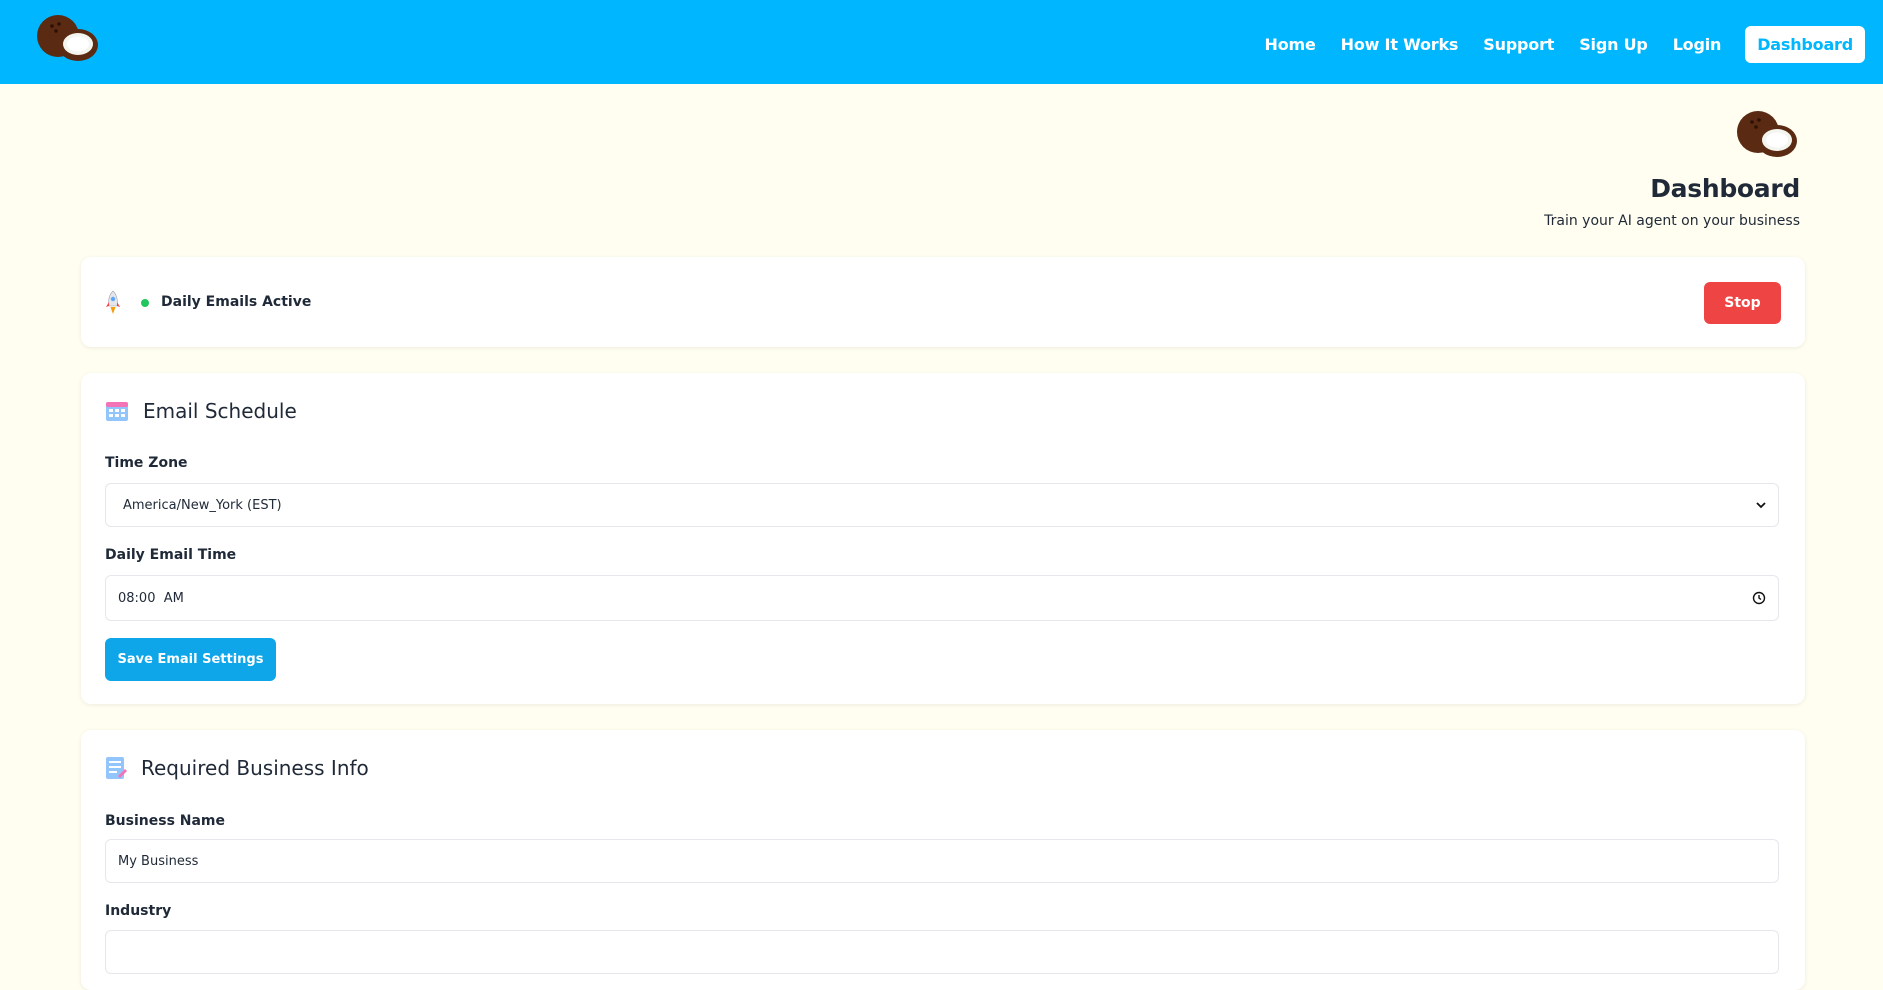  I want to click on clock-icon, so click(1759, 598).